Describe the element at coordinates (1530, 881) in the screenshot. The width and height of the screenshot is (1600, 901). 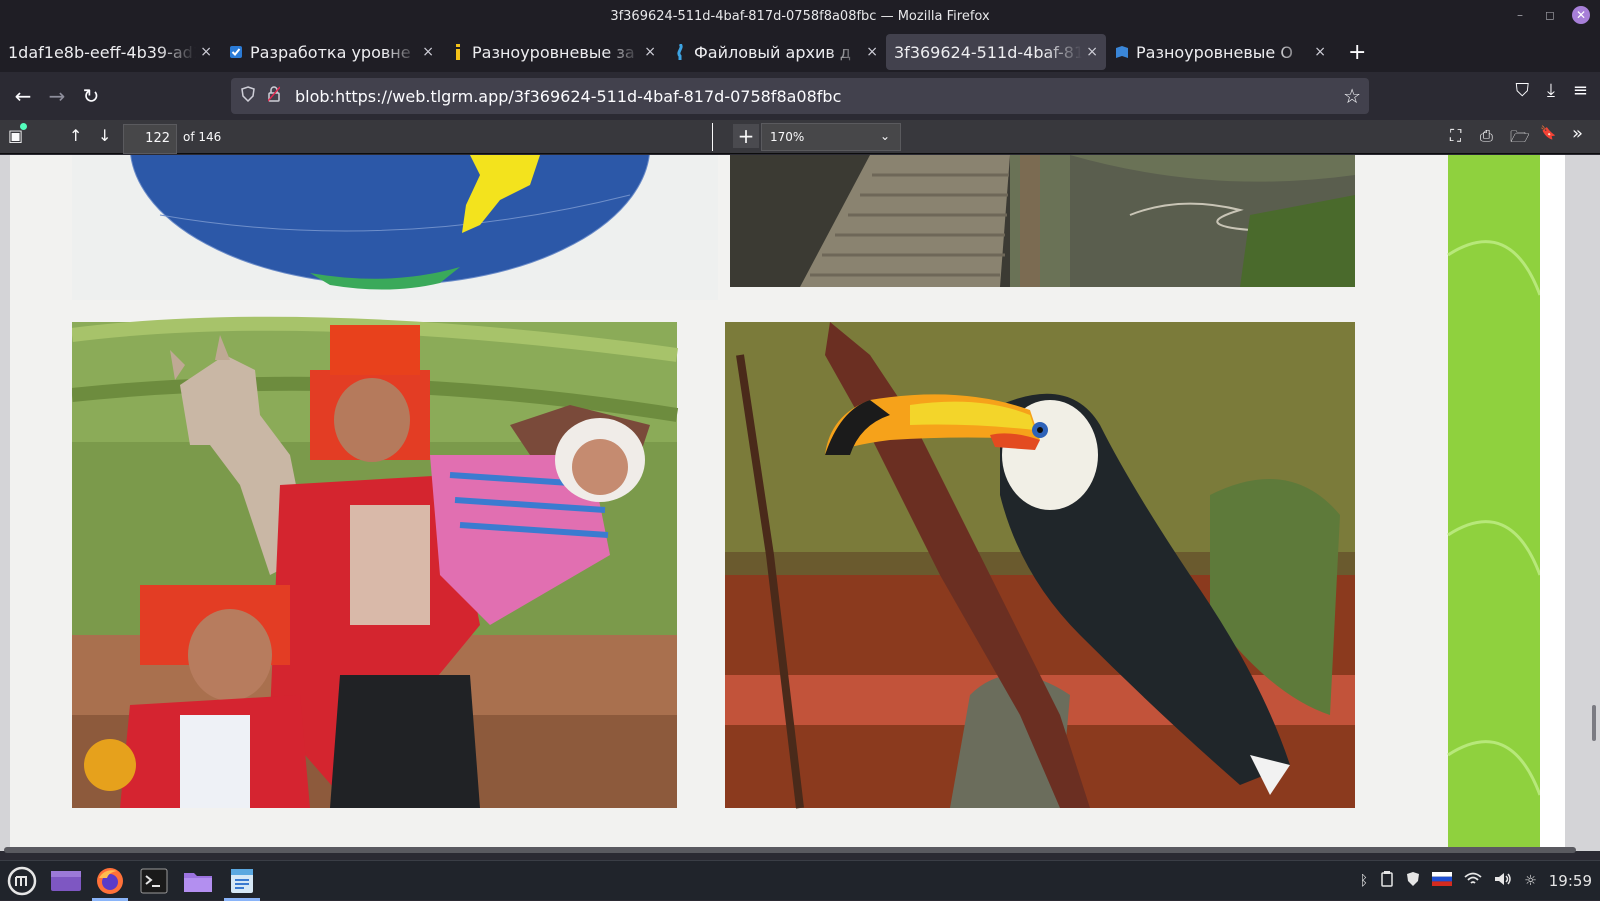
I see `brightness-icon: ☼` at that location.